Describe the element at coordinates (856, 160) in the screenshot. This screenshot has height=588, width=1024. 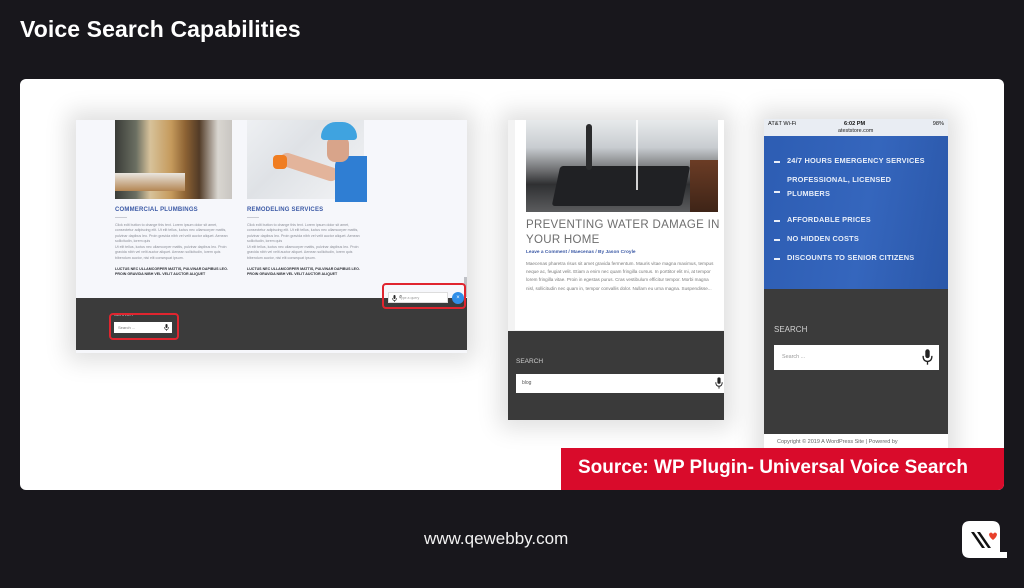
I see `feature-item: 24/7 HOURS EMERGENCY SERVICES` at that location.